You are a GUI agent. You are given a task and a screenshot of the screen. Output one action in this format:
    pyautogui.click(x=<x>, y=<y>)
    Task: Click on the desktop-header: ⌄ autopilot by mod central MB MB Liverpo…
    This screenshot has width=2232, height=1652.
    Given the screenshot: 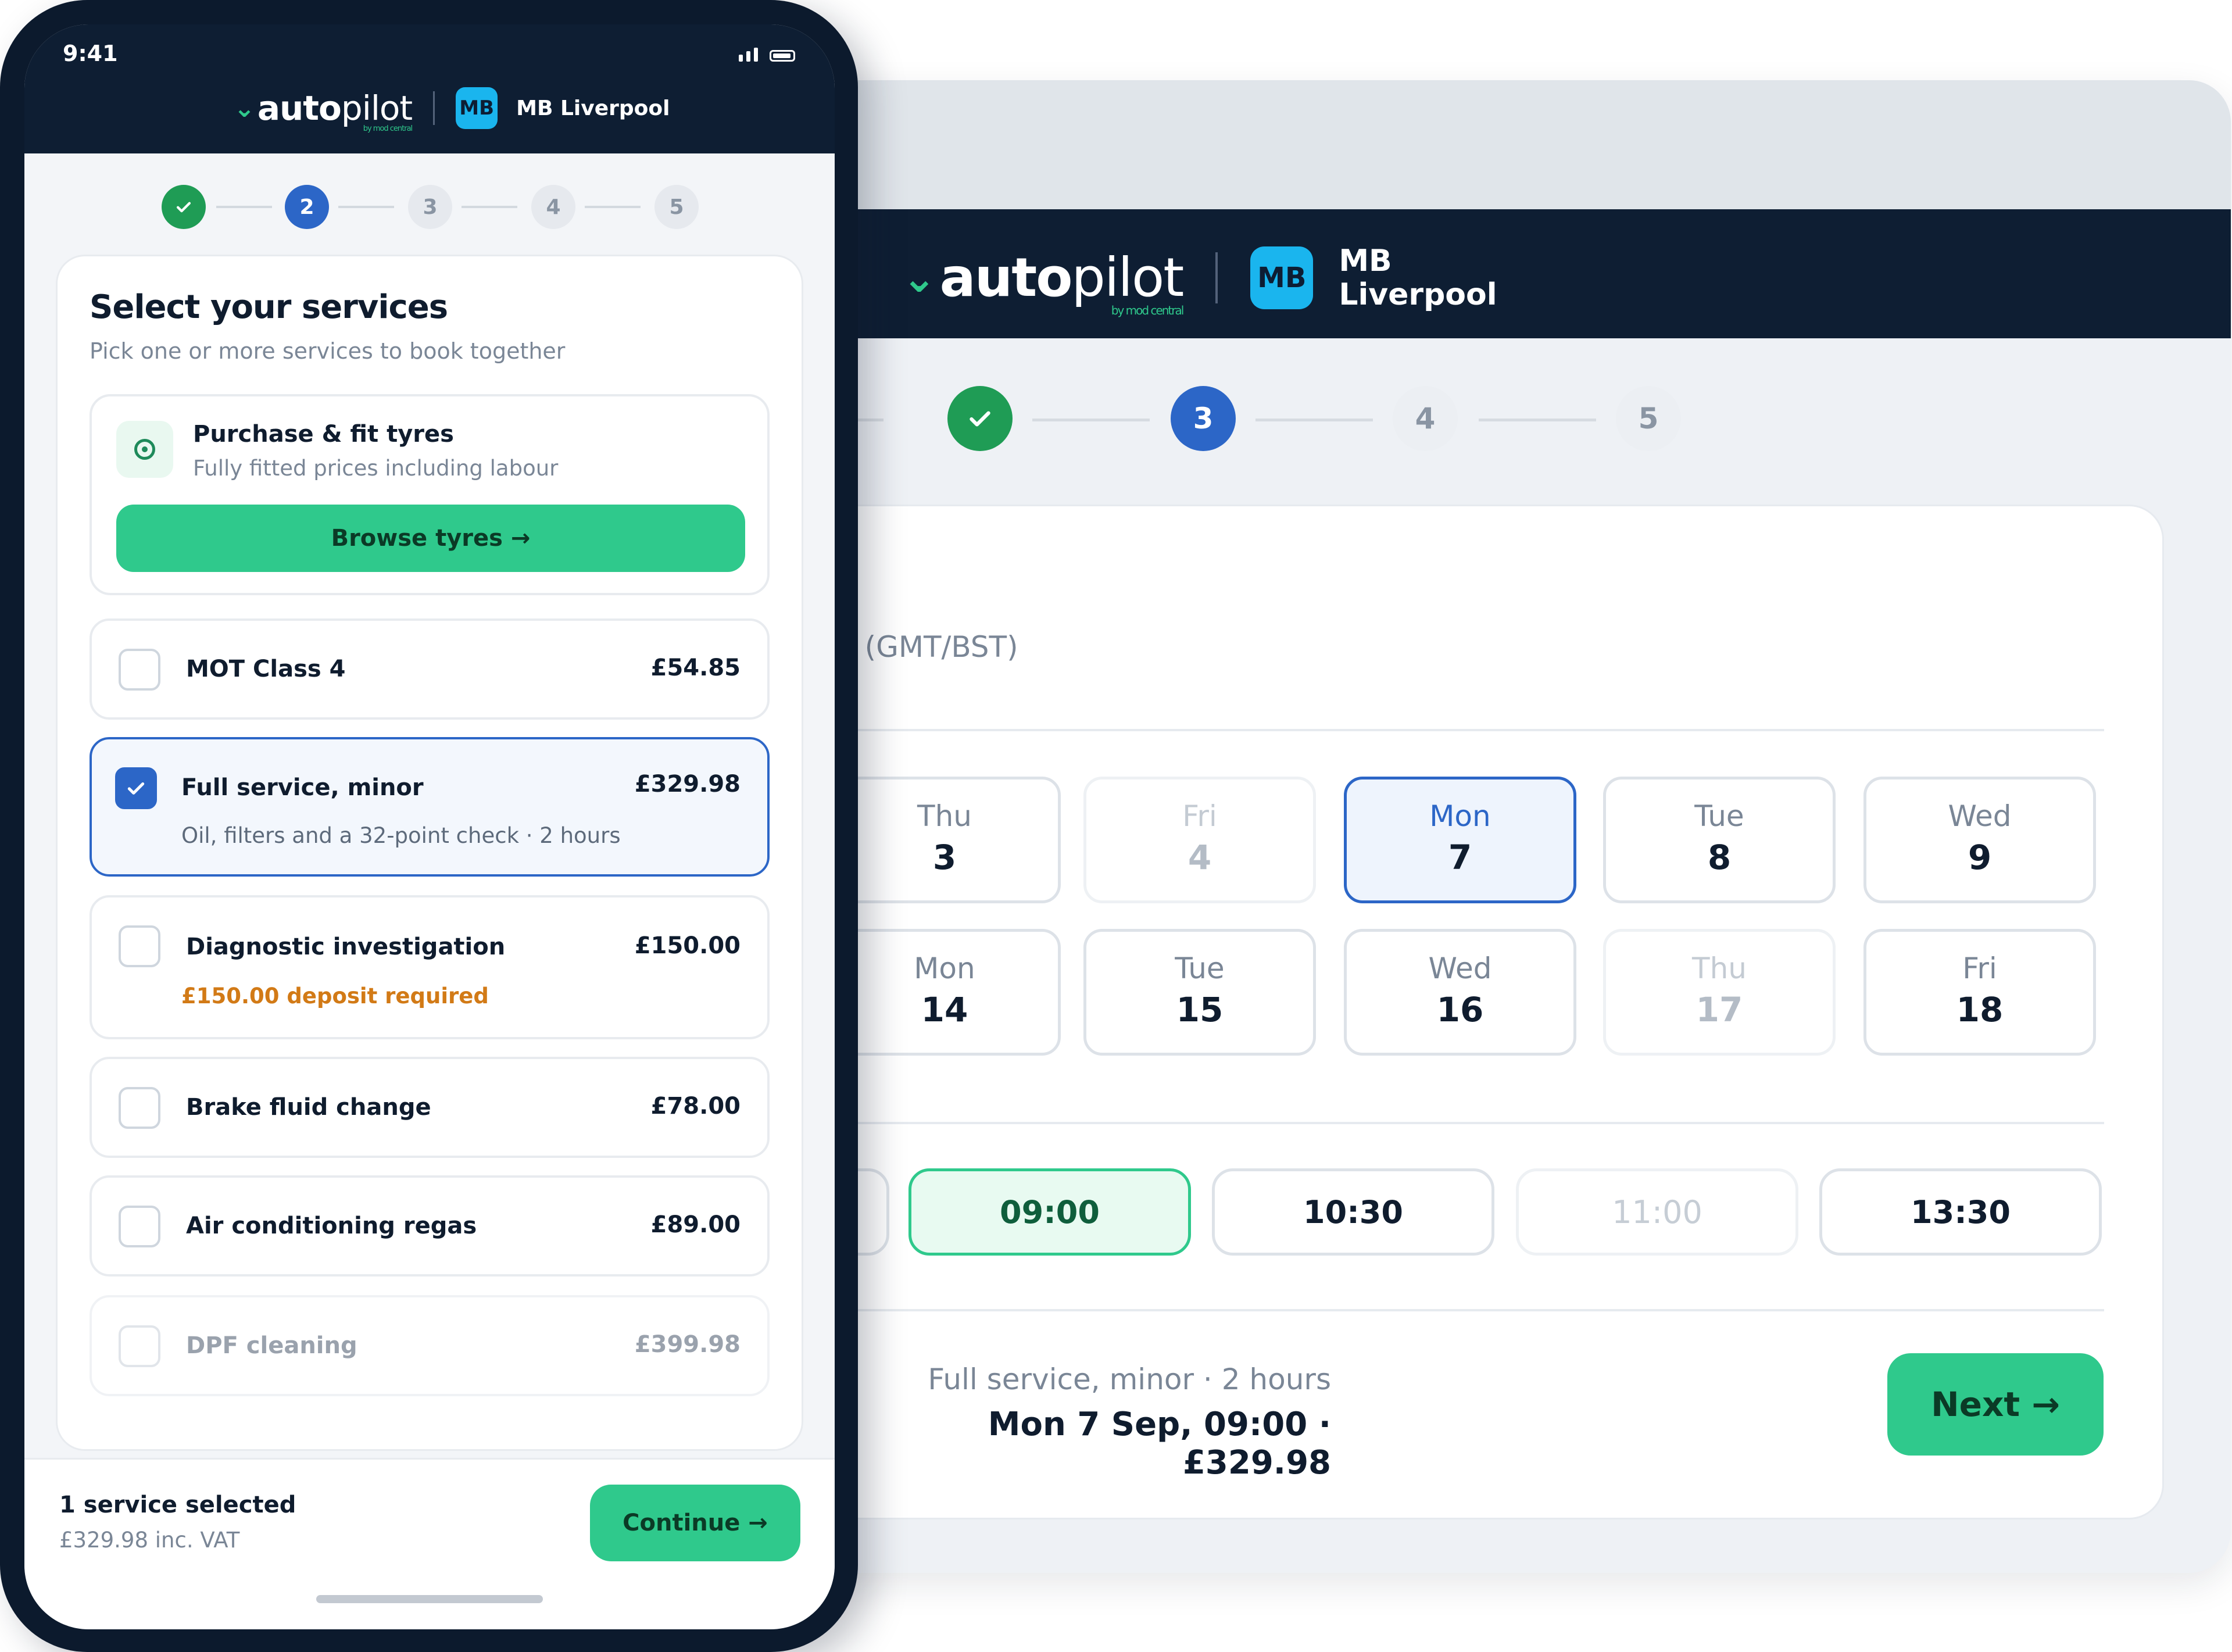 What is the action you would take?
    pyautogui.click(x=1464, y=273)
    